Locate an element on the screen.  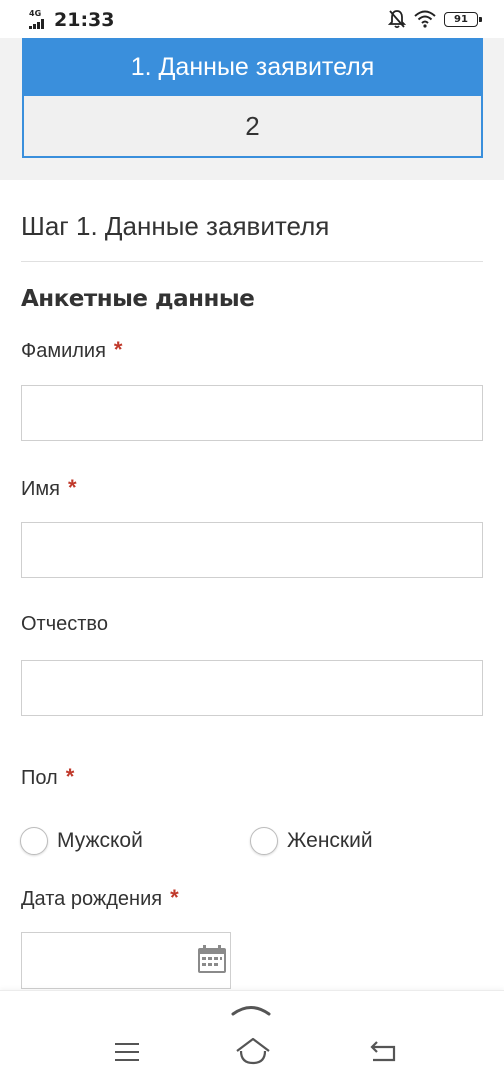
chevron-up-icon is located at coordinates (251, 1009).